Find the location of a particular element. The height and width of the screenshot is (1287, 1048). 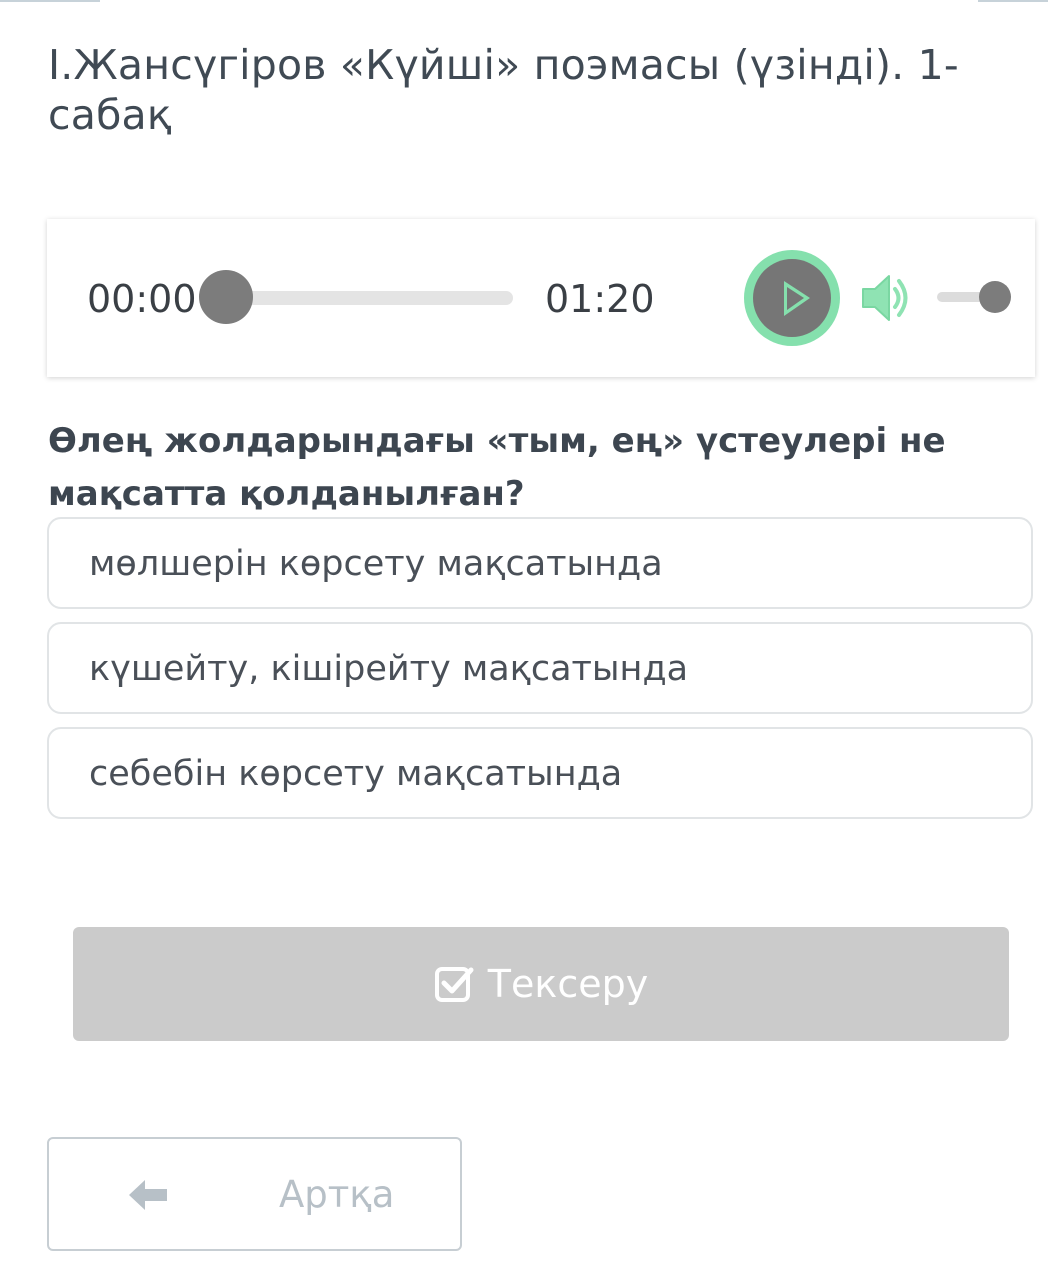

volume-icon is located at coordinates (886, 298).